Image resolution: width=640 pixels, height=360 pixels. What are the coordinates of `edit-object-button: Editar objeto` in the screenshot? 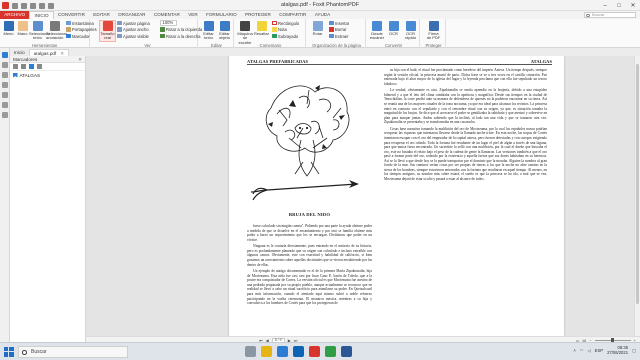 It's located at (224, 30).